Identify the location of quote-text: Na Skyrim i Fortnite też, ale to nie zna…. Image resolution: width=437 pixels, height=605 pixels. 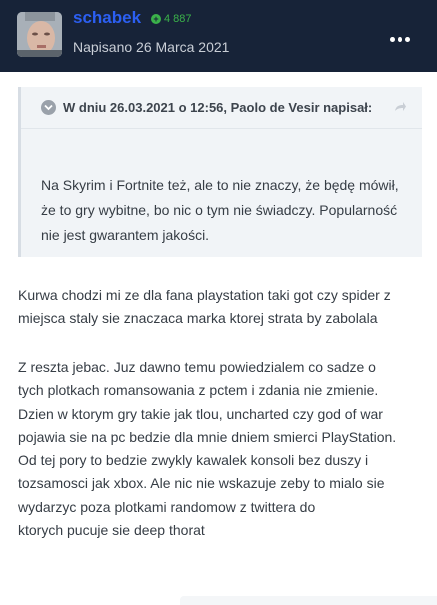
(220, 210).